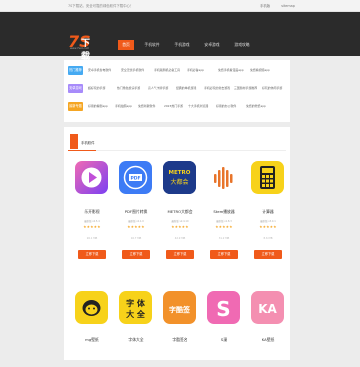 The image size is (360, 367). What do you see at coordinates (88, 143) in the screenshot?
I see `section-title: 手机软件` at bounding box center [88, 143].